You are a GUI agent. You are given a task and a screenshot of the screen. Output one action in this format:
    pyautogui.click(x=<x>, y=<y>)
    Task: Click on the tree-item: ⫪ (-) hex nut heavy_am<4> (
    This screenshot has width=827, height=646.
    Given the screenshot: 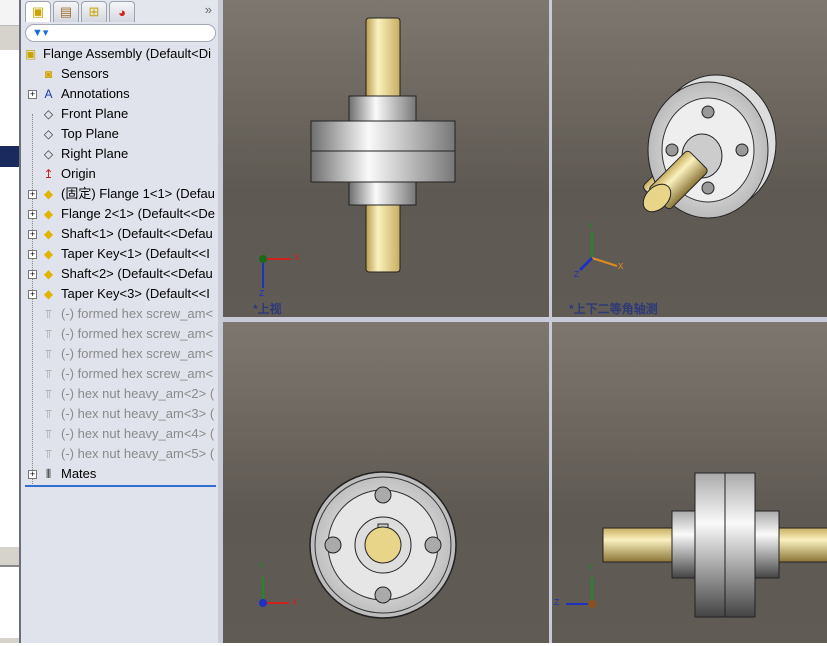 What is the action you would take?
    pyautogui.click(x=118, y=434)
    